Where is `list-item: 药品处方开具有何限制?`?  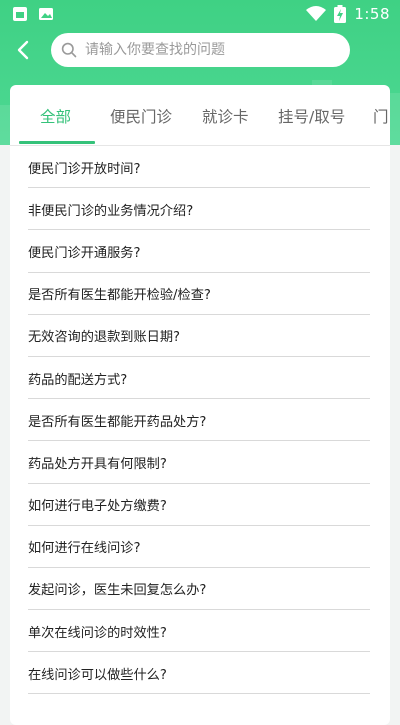
list-item: 药品处方开具有何限制? is located at coordinates (200, 462).